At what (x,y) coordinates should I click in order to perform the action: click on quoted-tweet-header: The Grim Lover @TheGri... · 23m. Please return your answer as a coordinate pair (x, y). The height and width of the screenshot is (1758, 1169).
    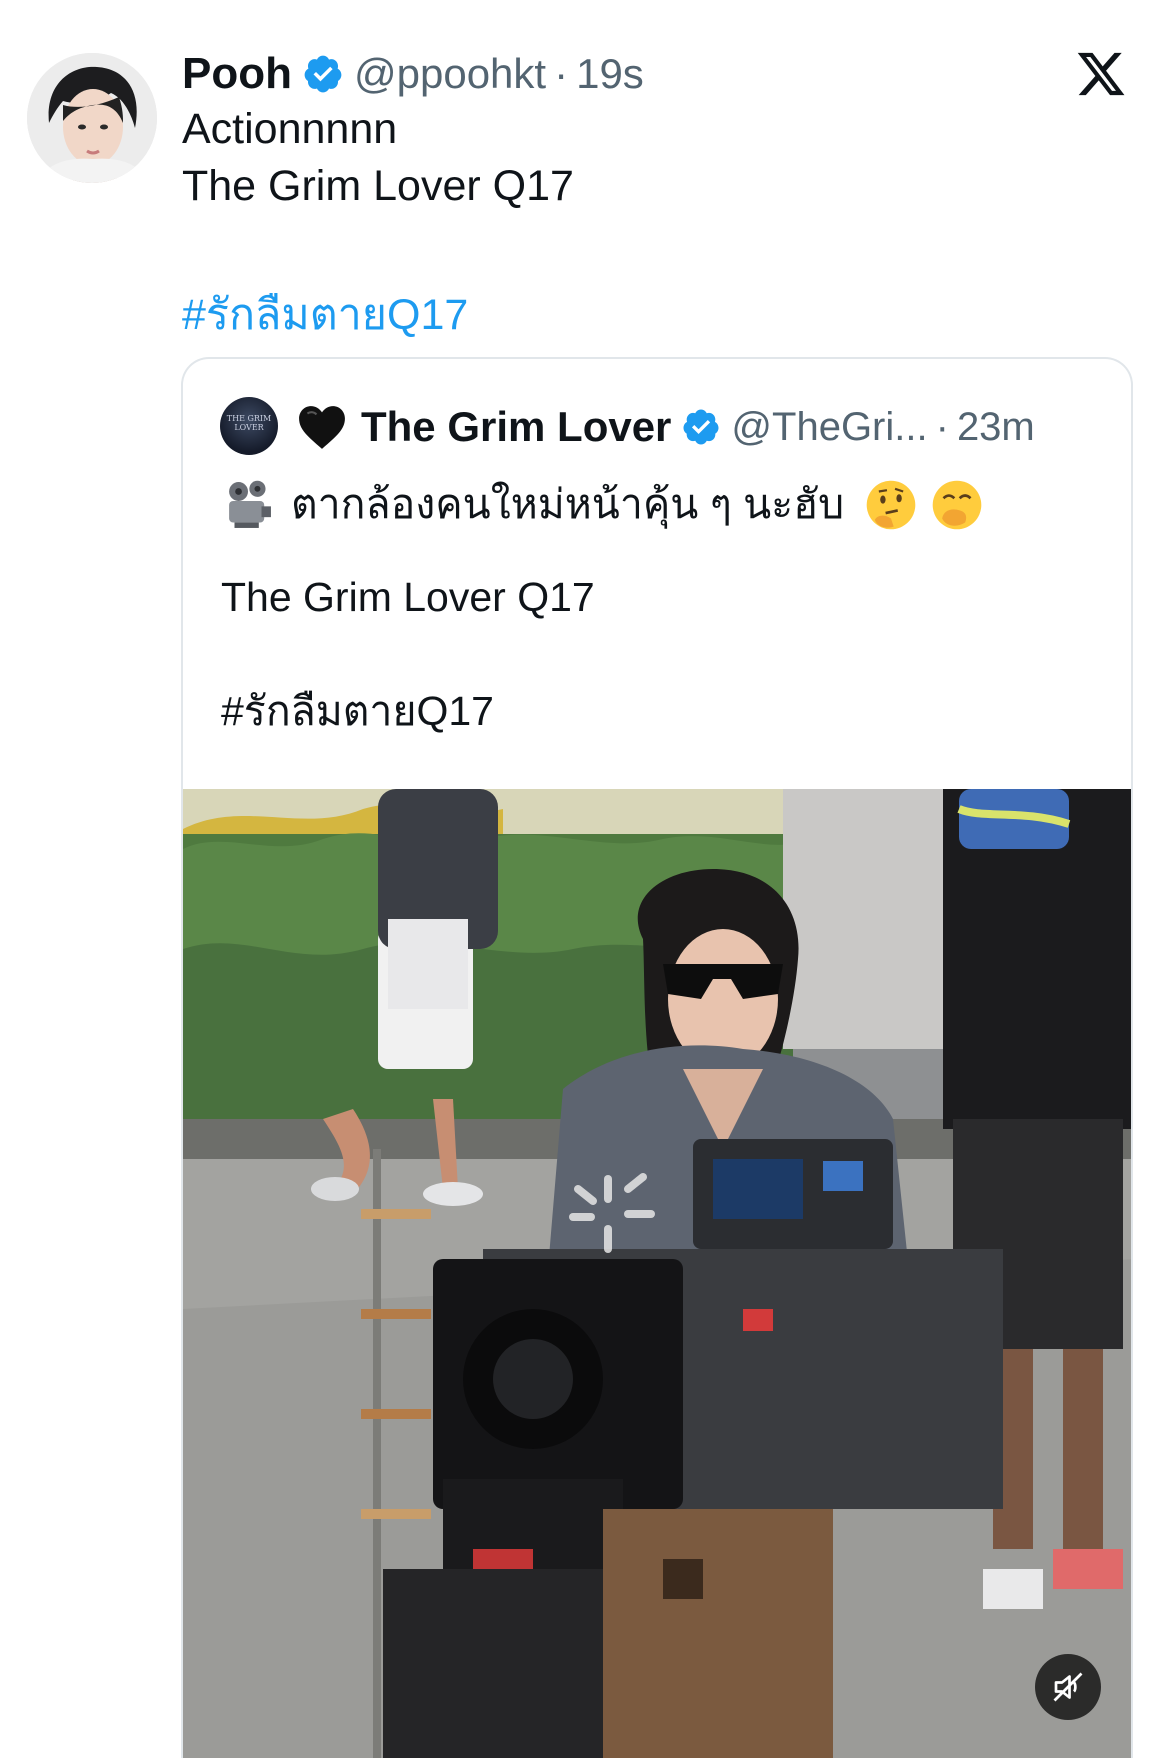
    Looking at the image, I should click on (666, 427).